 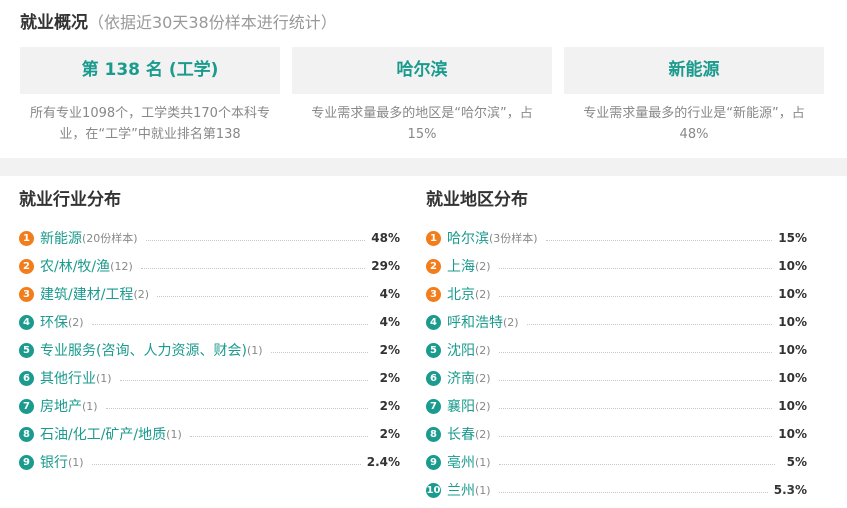 I want to click on percentage: 5%, so click(x=796, y=462).